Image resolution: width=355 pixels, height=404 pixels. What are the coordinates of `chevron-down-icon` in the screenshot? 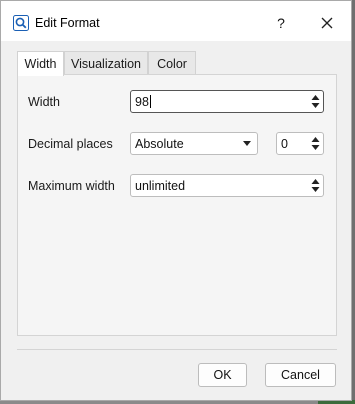 It's located at (247, 143).